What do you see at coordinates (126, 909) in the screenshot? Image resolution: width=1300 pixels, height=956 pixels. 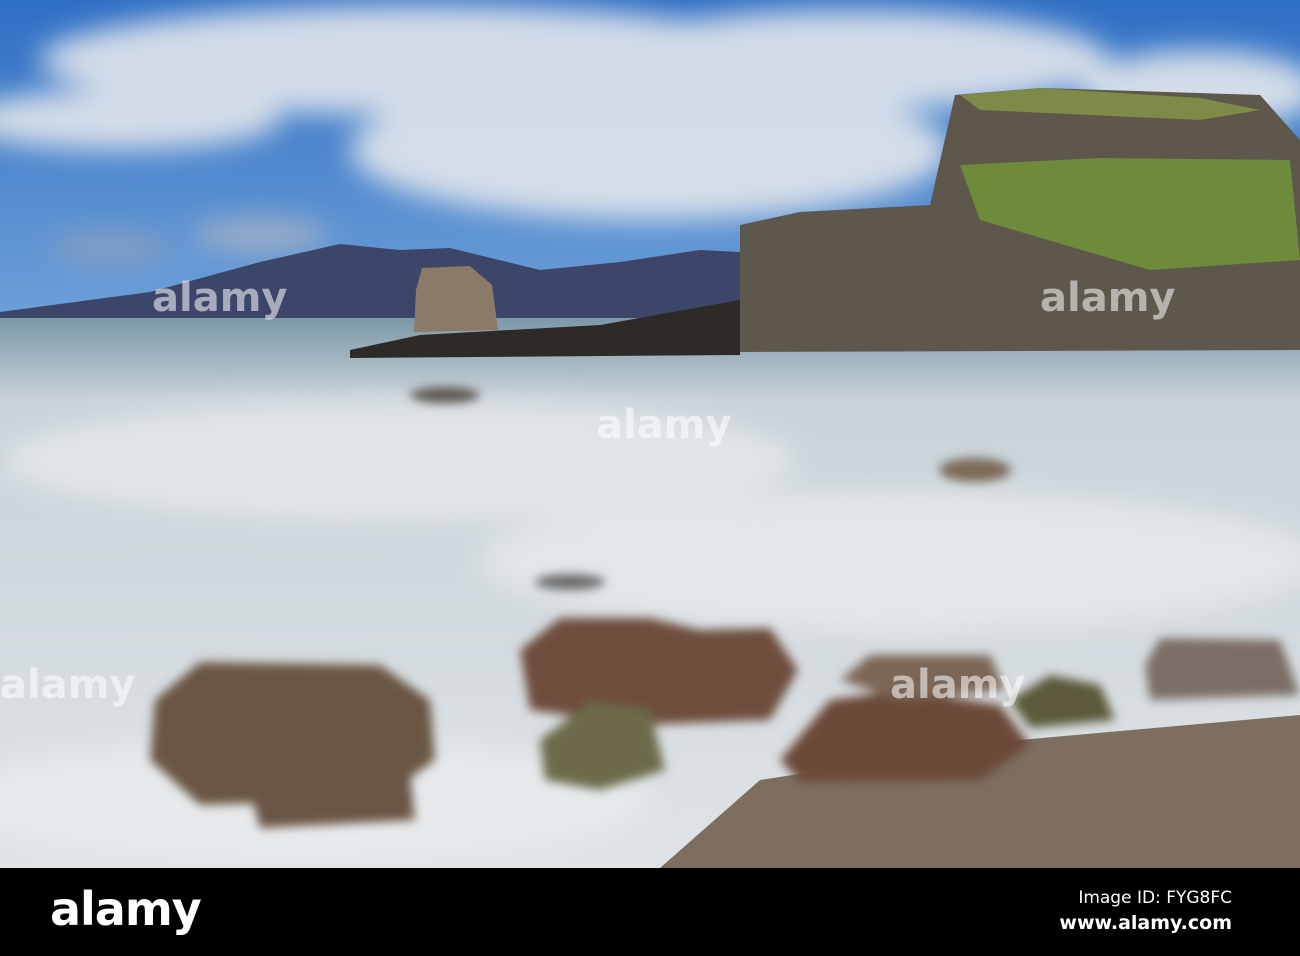 I see `alamy-logo: alamy` at bounding box center [126, 909].